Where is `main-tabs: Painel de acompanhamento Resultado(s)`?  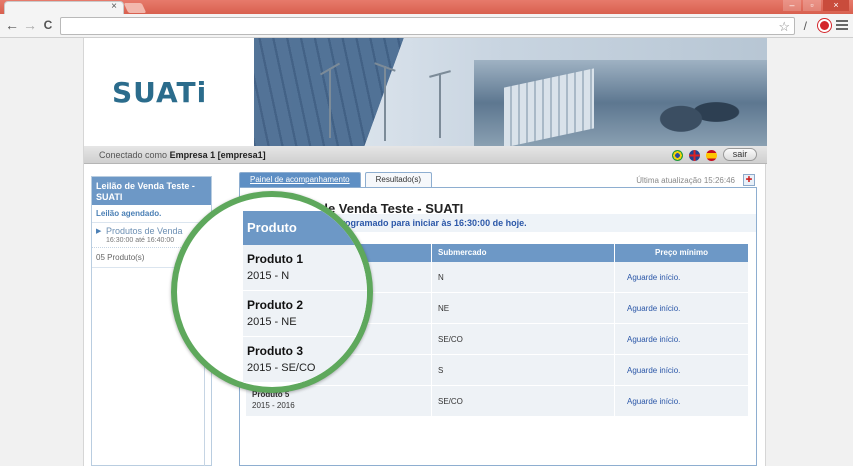
main-tabs: Painel de acompanhamento Resultado(s) is located at coordinates (335, 179).